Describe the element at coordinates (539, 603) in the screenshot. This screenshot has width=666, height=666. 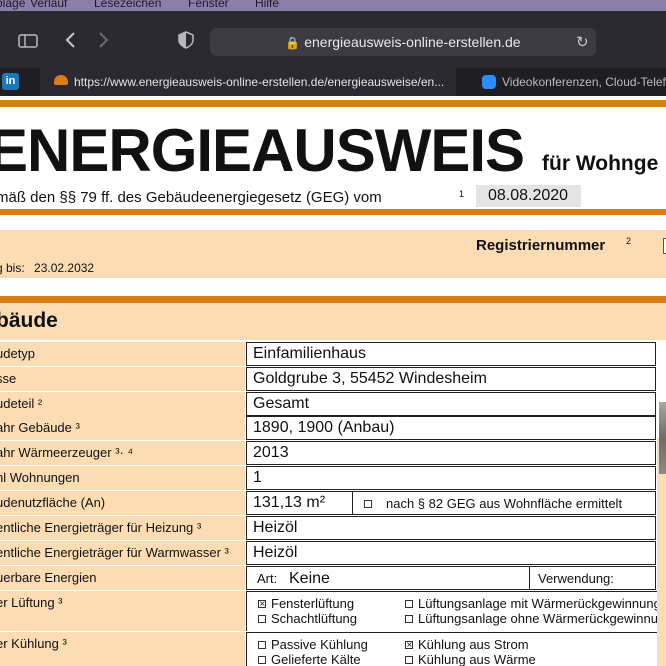
I see `lueftungsanlage-mit-label: Lüftungsanlage mit Wärmerückgewinnung` at that location.